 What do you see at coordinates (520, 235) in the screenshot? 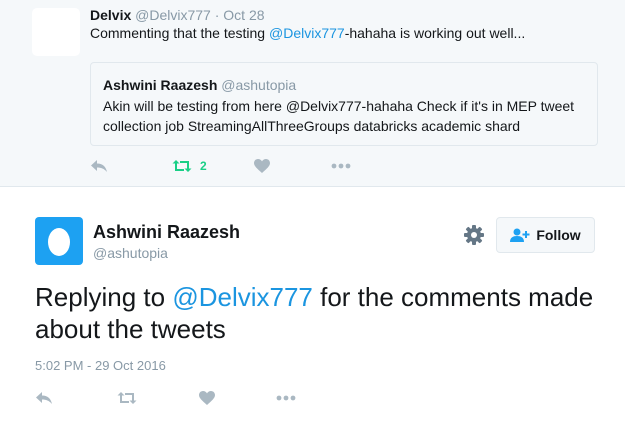
I see `add-user-icon` at bounding box center [520, 235].